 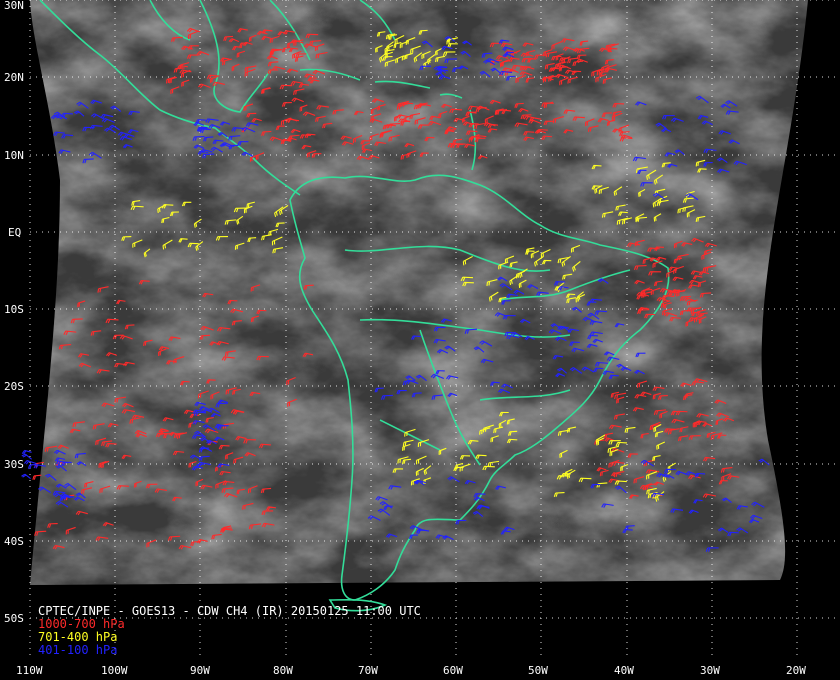 I want to click on lon-label-110w: 110W, so click(x=29, y=670).